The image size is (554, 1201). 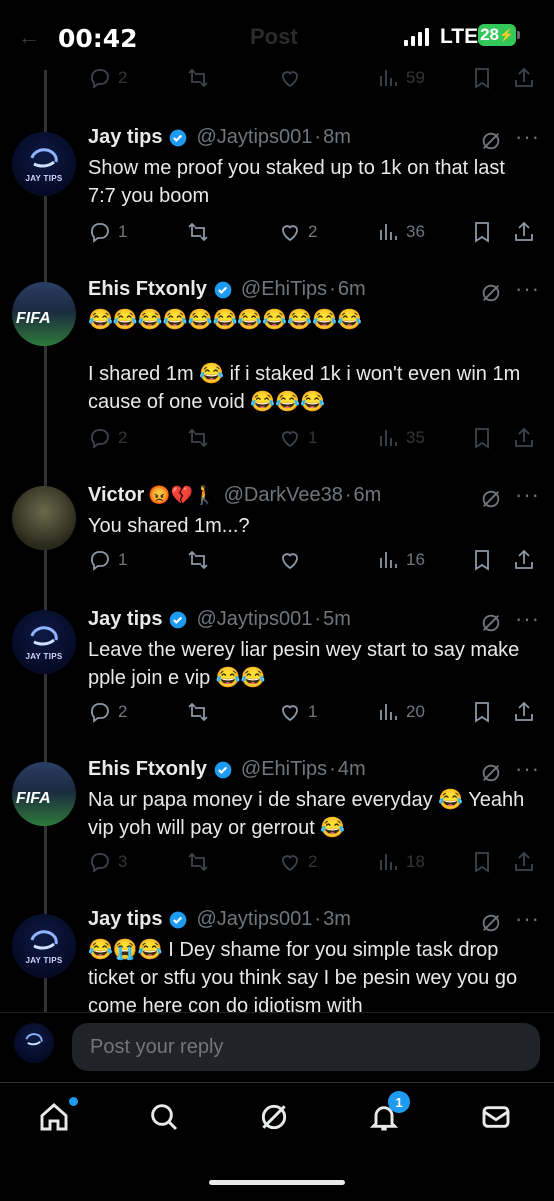 What do you see at coordinates (400, 560) in the screenshot?
I see `views-button: 16` at bounding box center [400, 560].